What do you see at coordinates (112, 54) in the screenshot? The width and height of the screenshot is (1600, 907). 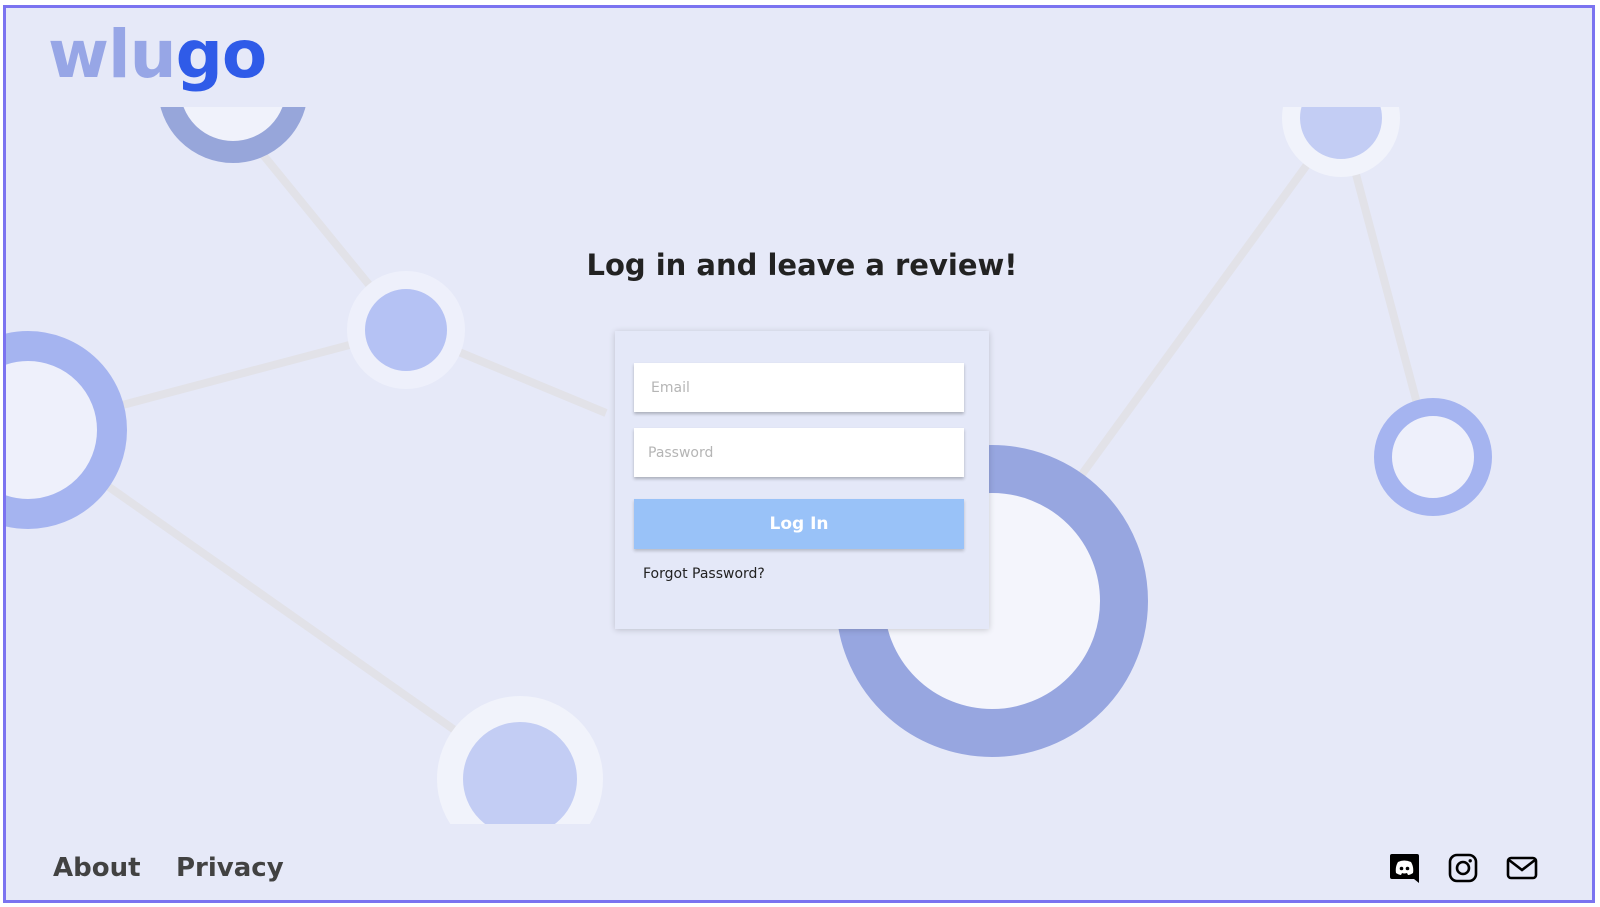 I see `logo-part-wlu: wlu` at bounding box center [112, 54].